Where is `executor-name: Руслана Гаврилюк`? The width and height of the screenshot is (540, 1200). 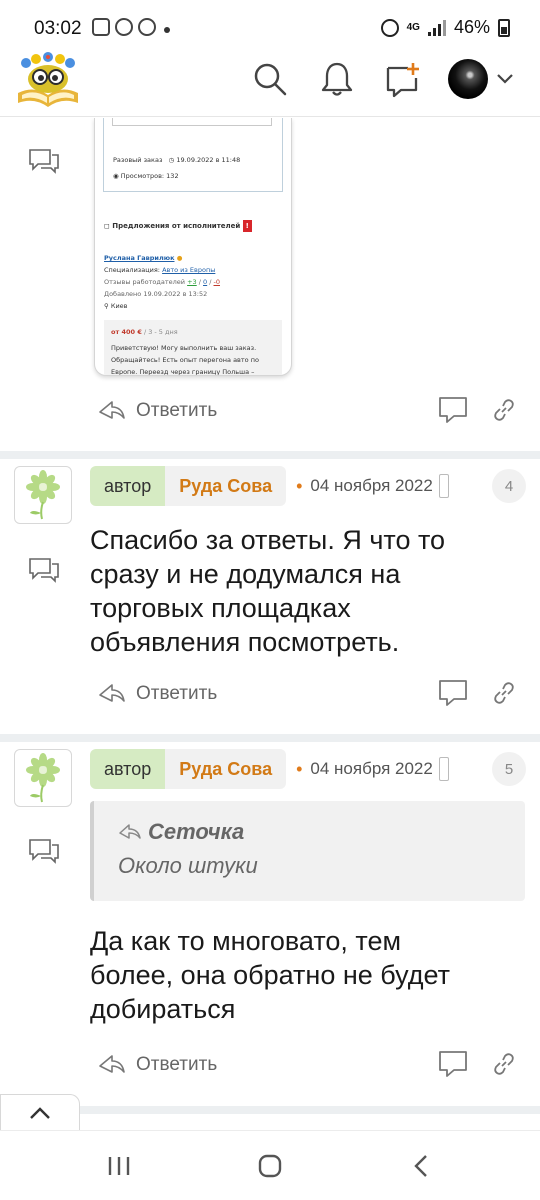 executor-name: Руслана Гаврилюк is located at coordinates (139, 258).